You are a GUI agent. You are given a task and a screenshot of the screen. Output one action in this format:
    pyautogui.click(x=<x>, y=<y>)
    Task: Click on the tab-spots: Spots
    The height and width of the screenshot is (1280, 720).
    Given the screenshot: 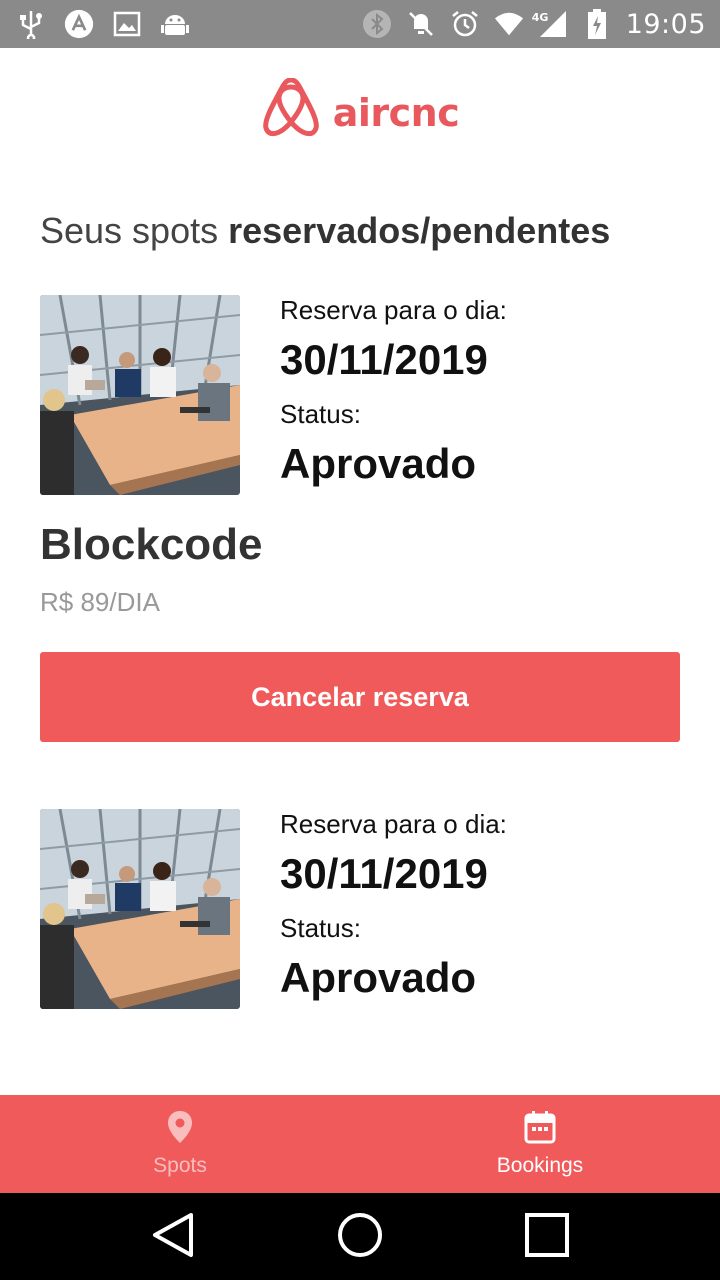 What is the action you would take?
    pyautogui.click(x=180, y=1144)
    